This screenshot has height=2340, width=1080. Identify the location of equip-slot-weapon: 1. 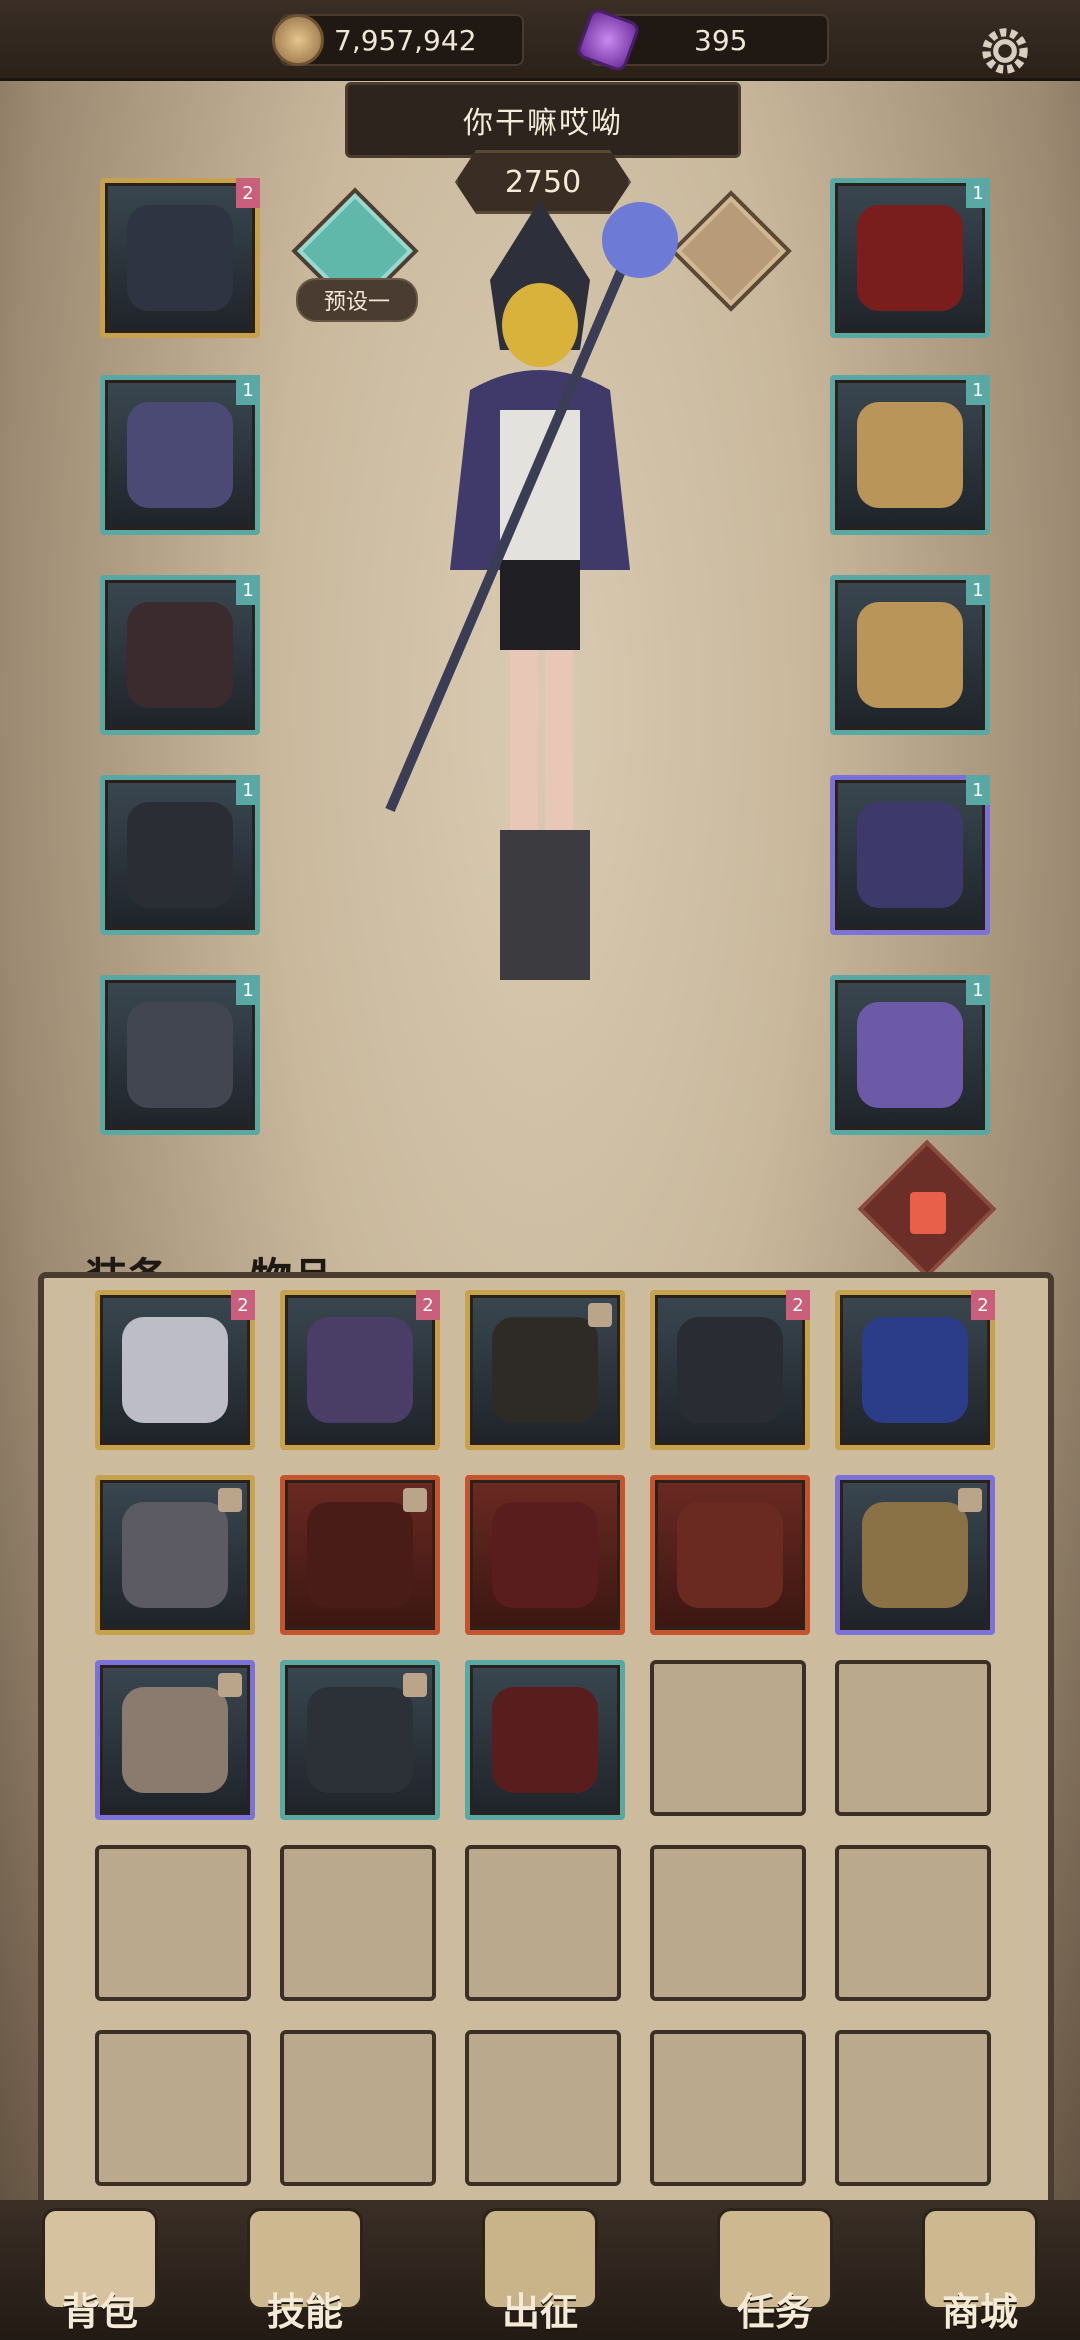
(910, 855).